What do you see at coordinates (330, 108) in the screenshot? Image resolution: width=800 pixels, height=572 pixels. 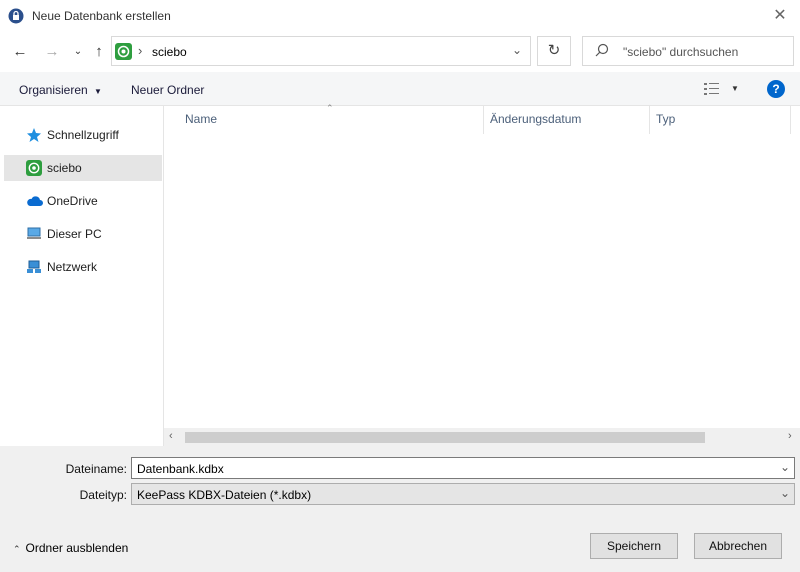 I see `sort-ascending-icon: ⌃` at bounding box center [330, 108].